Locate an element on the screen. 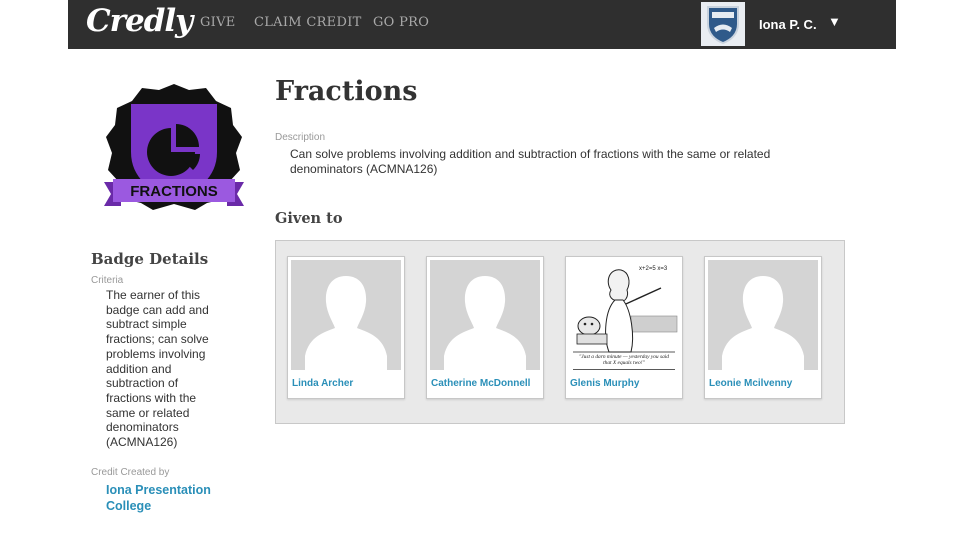 This screenshot has width=960, height=540. user-menu-caret-icon: ▼ is located at coordinates (834, 21).